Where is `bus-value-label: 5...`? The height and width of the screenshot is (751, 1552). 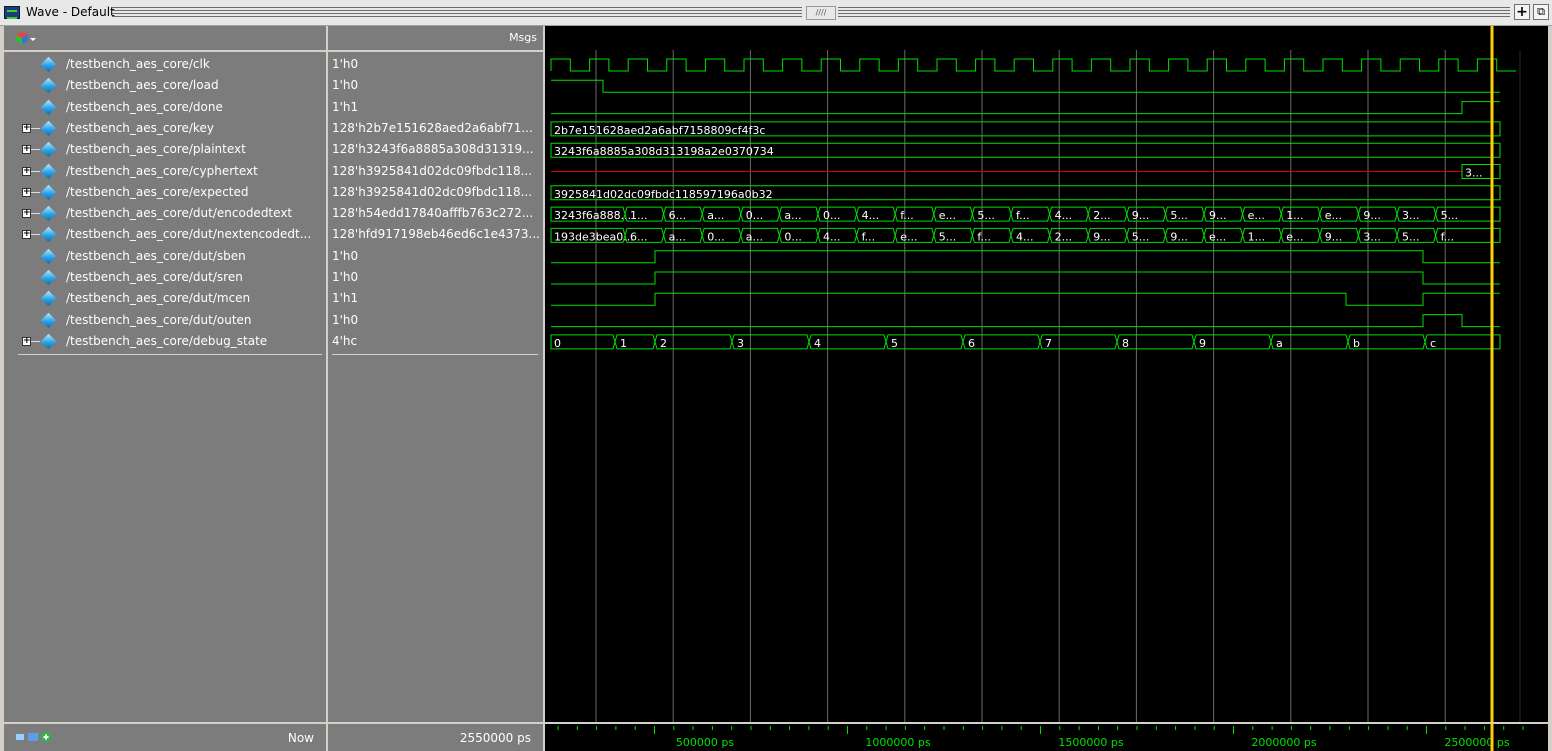
bus-value-label: 5... is located at coordinates (986, 215).